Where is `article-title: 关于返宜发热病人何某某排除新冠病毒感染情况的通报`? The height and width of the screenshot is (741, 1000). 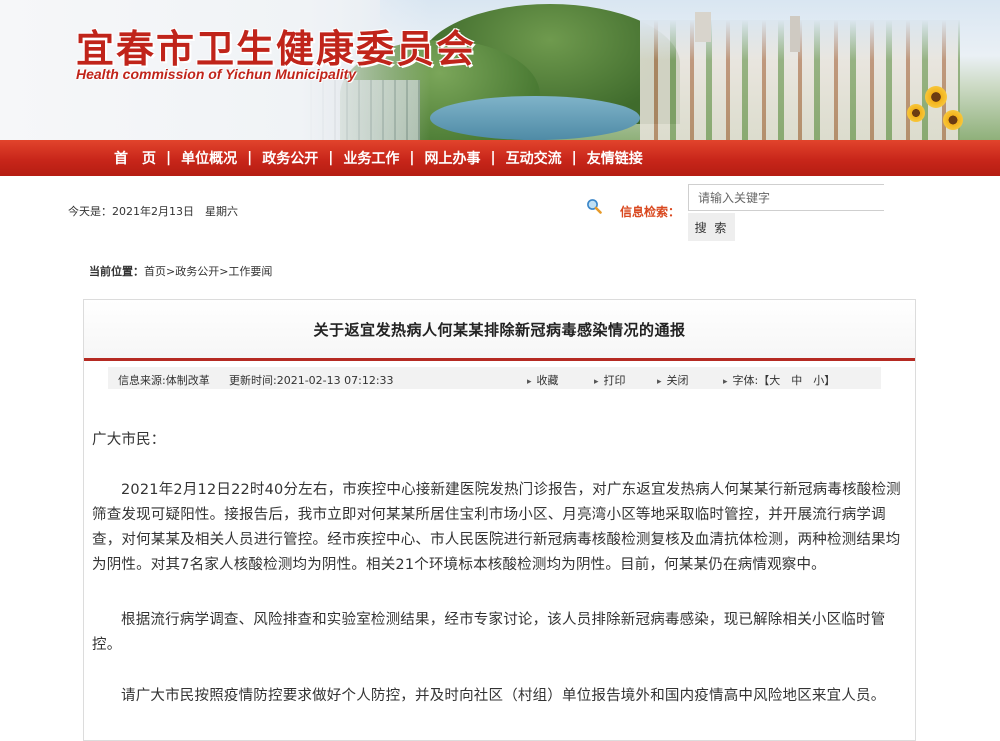
article-title: 关于返宜发热病人何某某排除新冠病毒感染情况的通报 is located at coordinates (499, 329).